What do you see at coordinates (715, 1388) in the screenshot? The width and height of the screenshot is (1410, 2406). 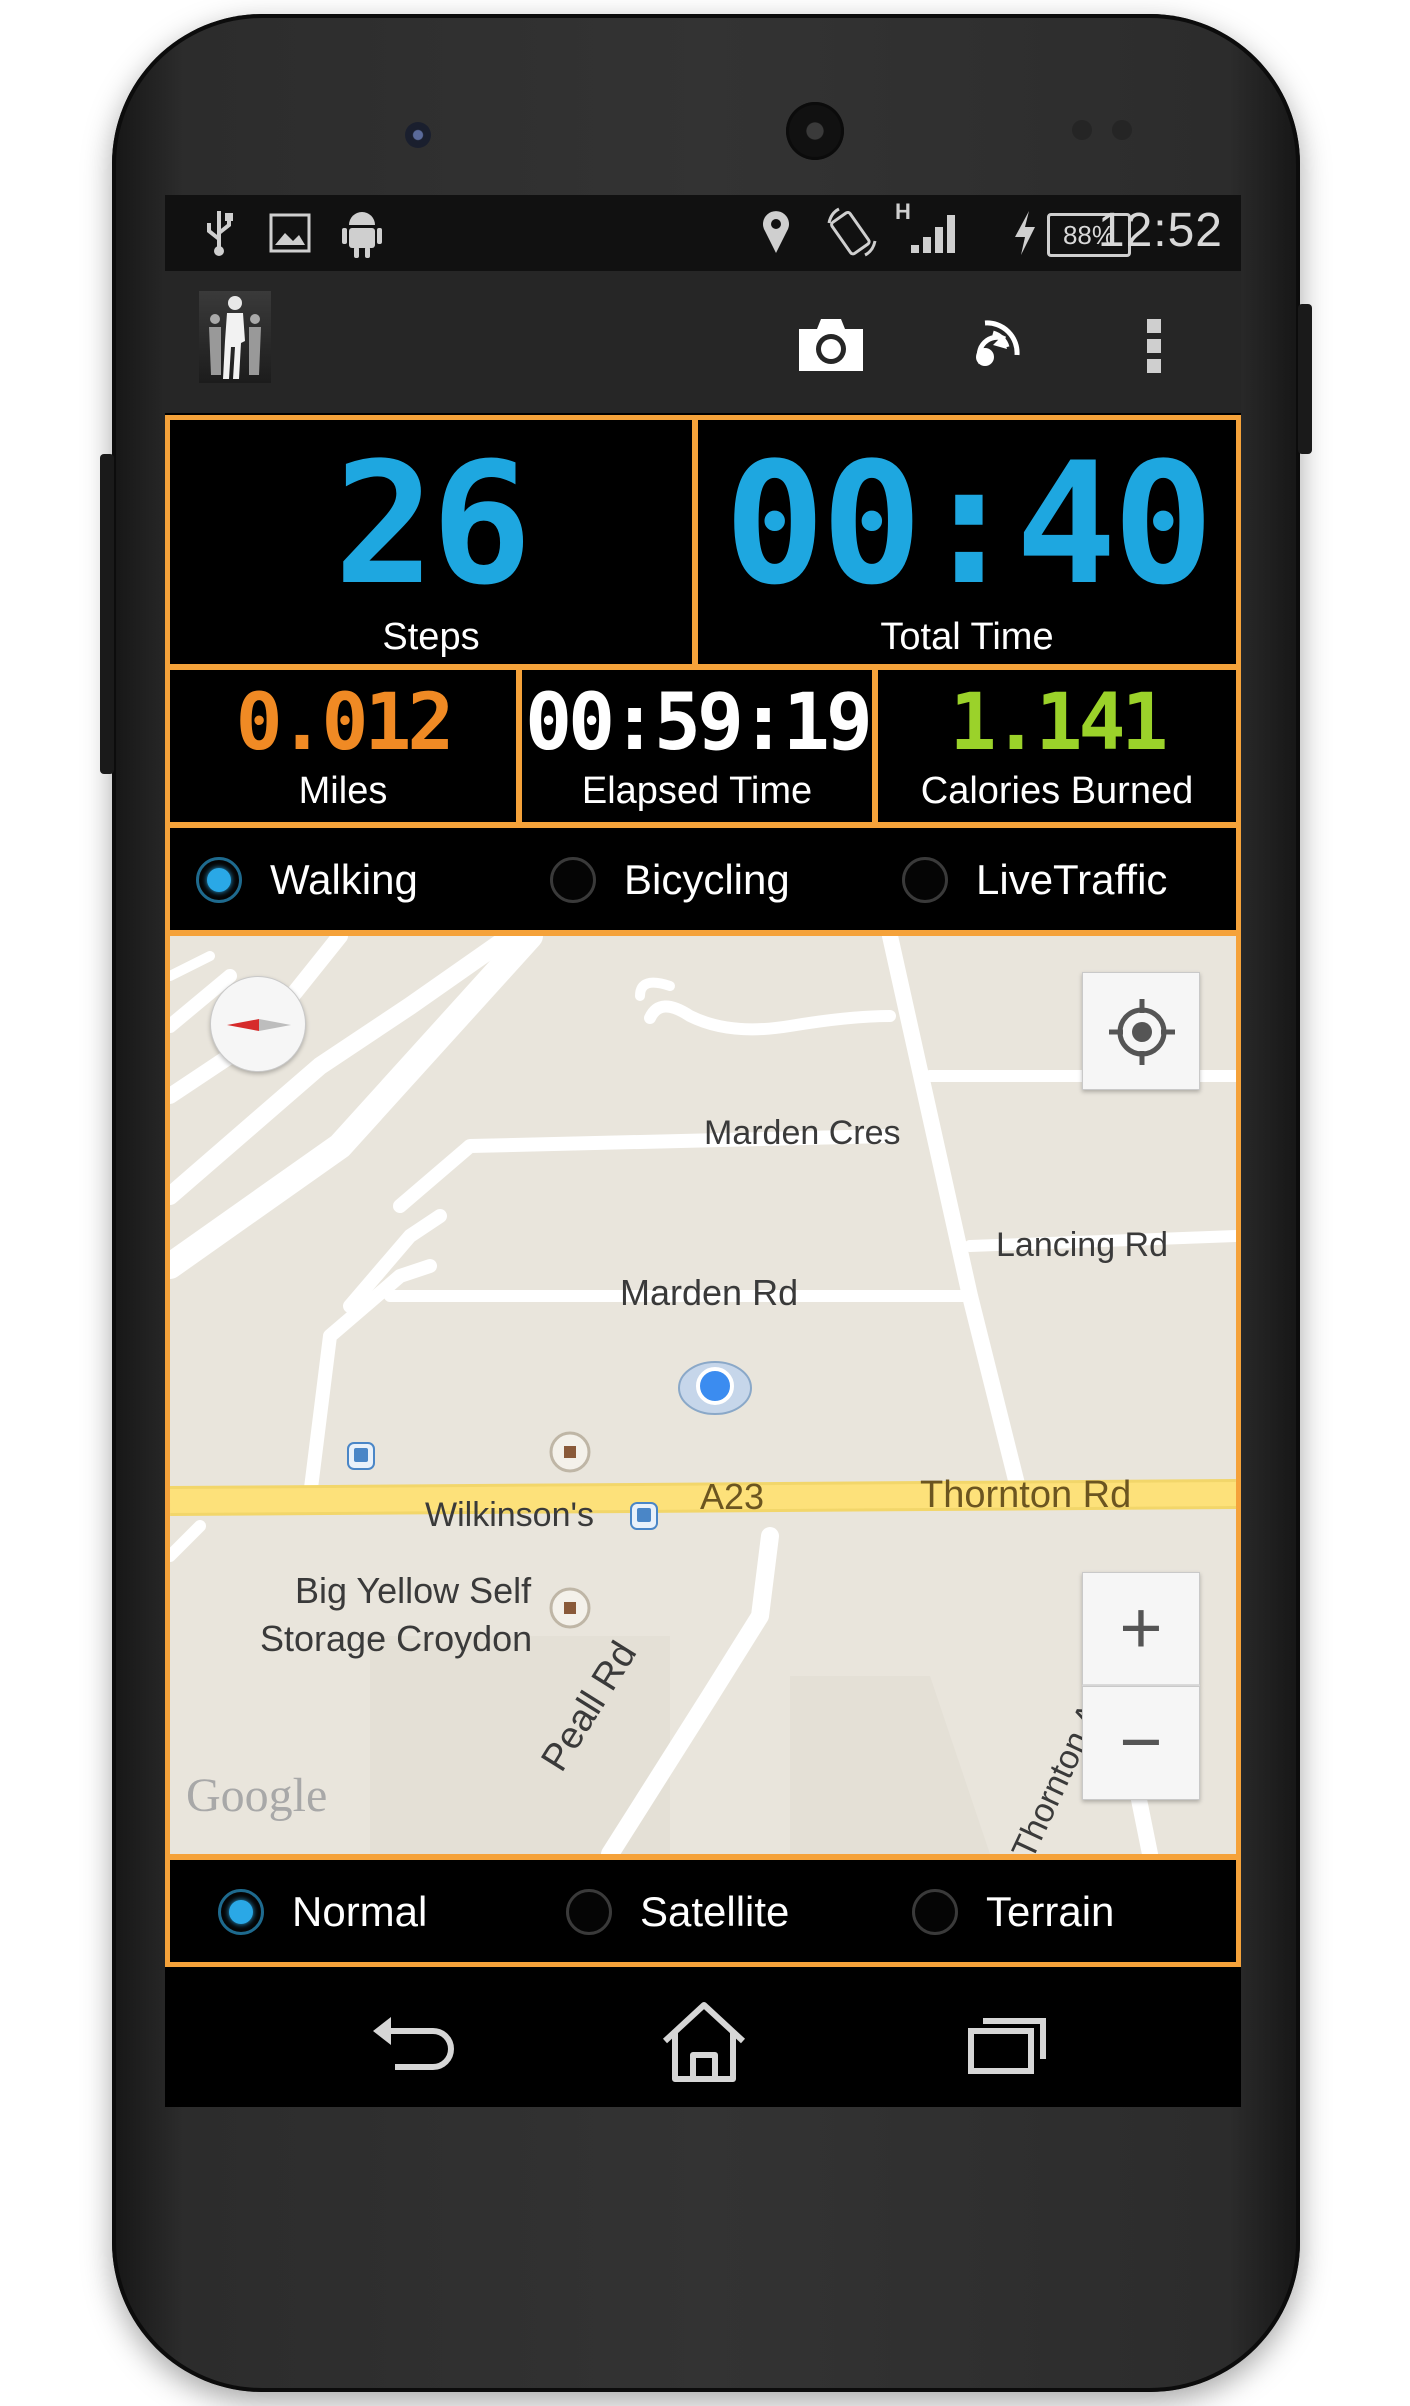 I see `current-location-marker` at bounding box center [715, 1388].